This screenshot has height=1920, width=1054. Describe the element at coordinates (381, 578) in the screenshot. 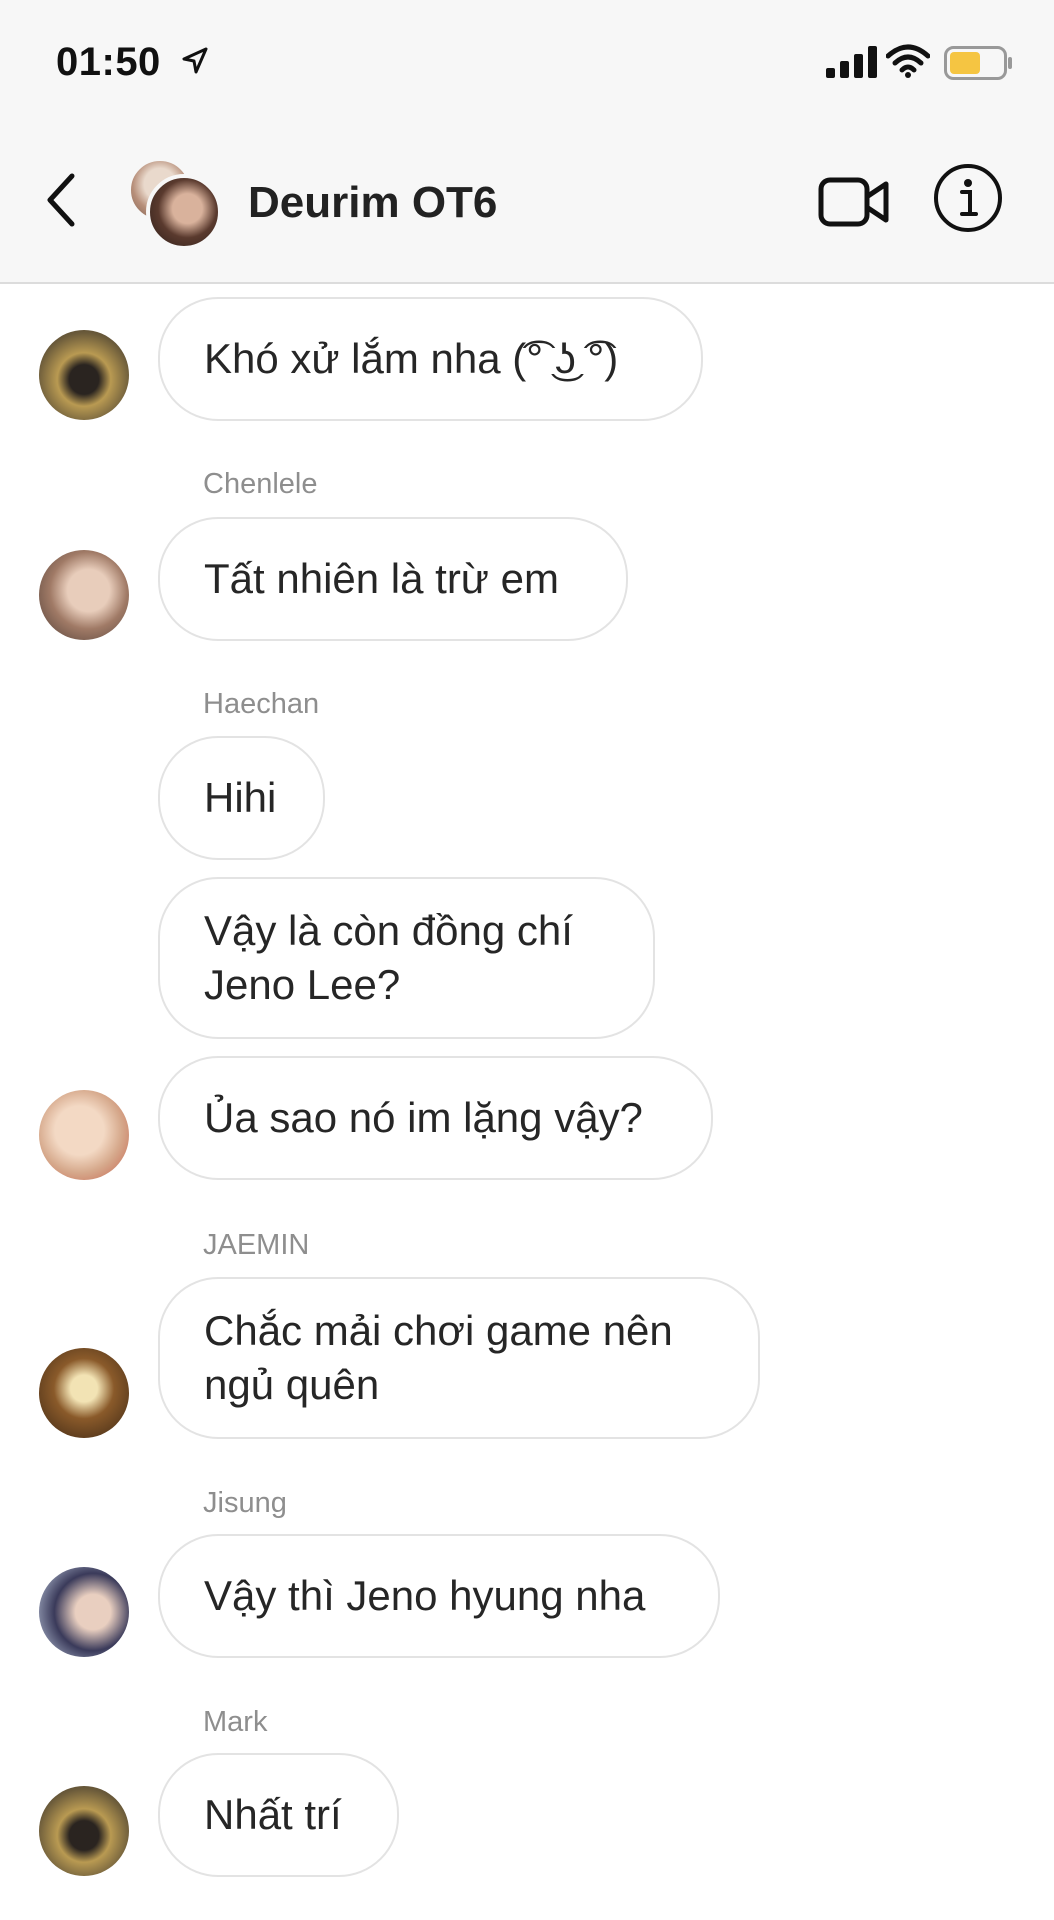

I see `message-text: Tất nhiên là trừ em` at that location.